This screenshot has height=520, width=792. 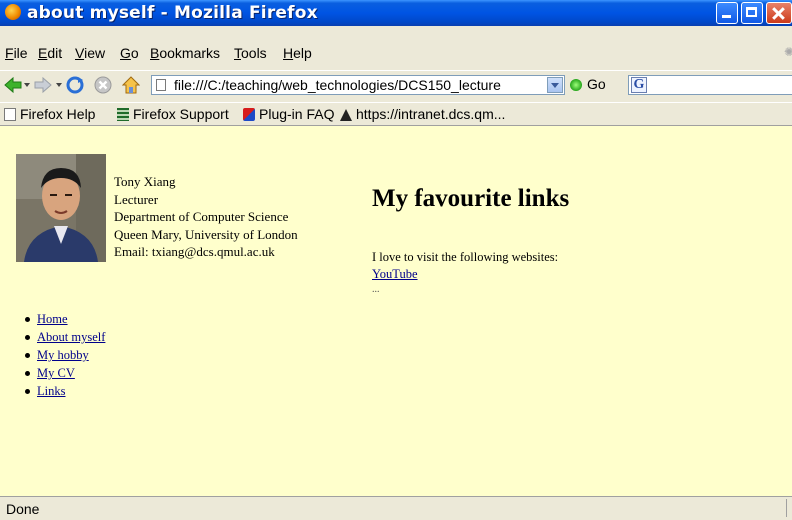 What do you see at coordinates (194, 252) in the screenshot?
I see `profile-email: Email: txiang@dcs.qmul.ac.uk` at bounding box center [194, 252].